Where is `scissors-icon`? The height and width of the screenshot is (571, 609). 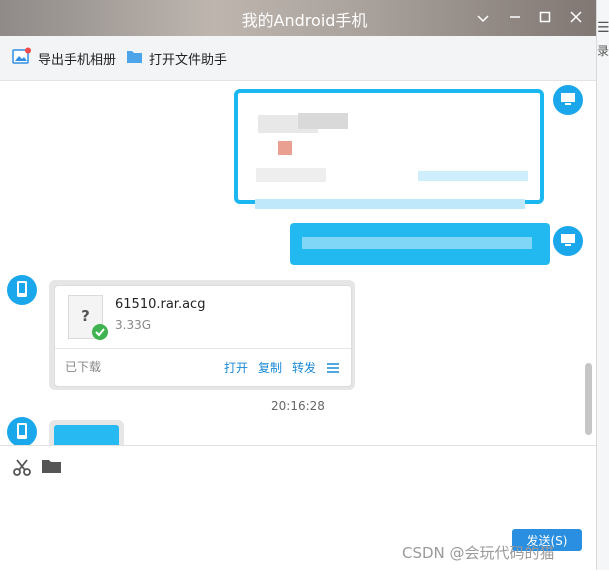
scissors-icon is located at coordinates (22, 469).